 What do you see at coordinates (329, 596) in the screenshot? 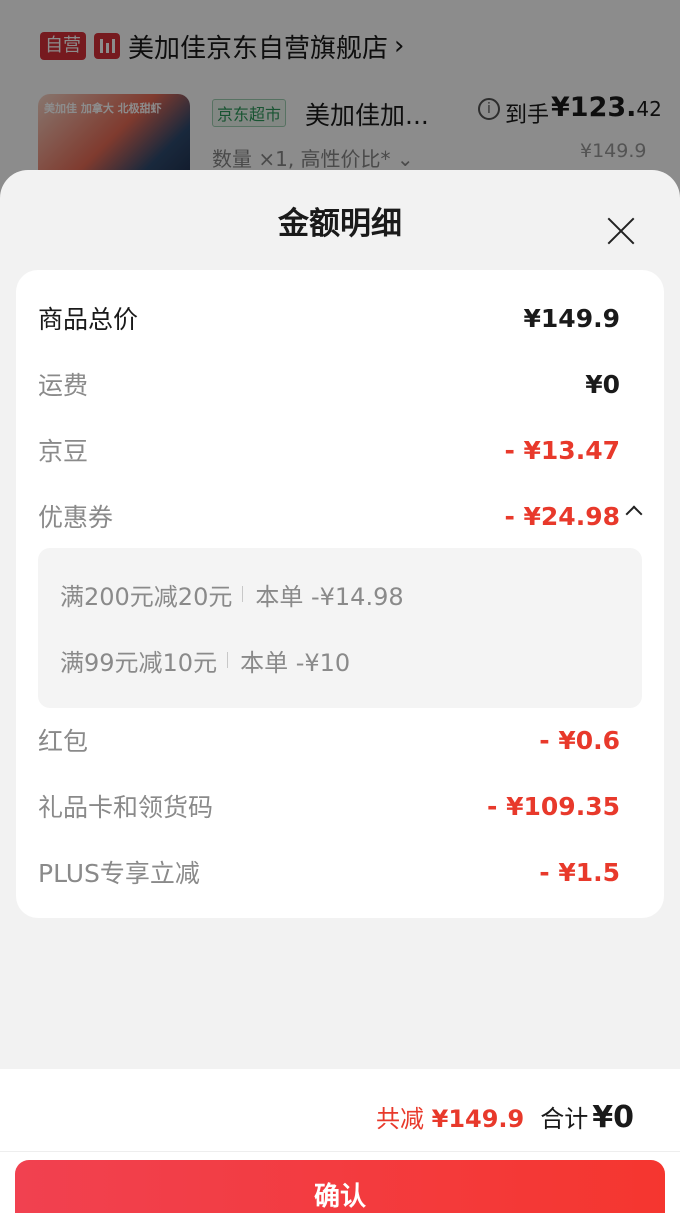
I see `coupon-detail: 本单 -¥14.98` at bounding box center [329, 596].